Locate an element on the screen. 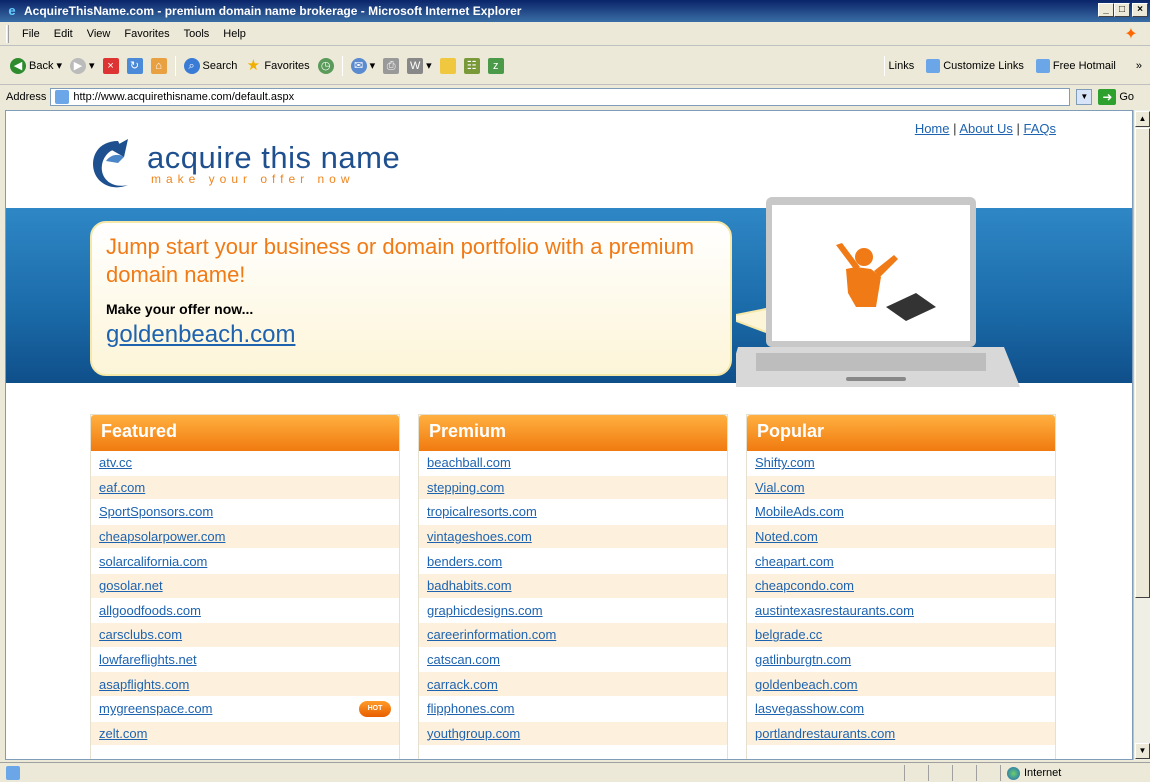  back-dropdown-icon: ▾ is located at coordinates (59, 65).